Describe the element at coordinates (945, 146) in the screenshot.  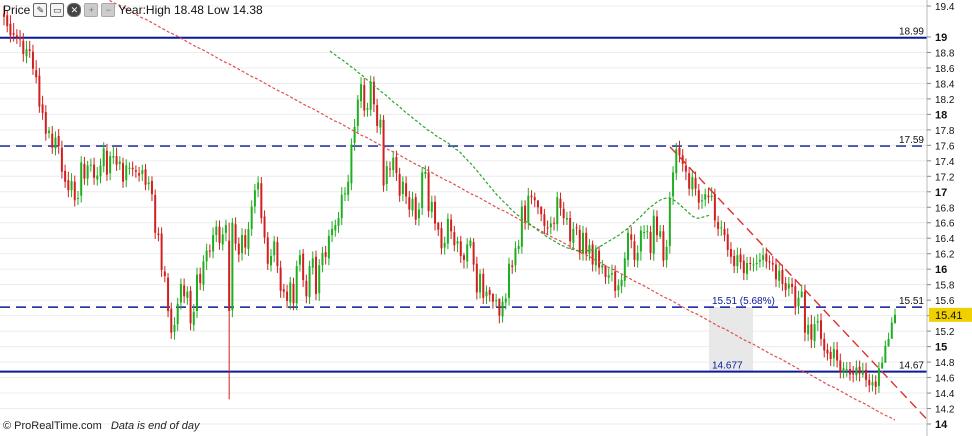
I see `y-tick-label: 17.6` at that location.